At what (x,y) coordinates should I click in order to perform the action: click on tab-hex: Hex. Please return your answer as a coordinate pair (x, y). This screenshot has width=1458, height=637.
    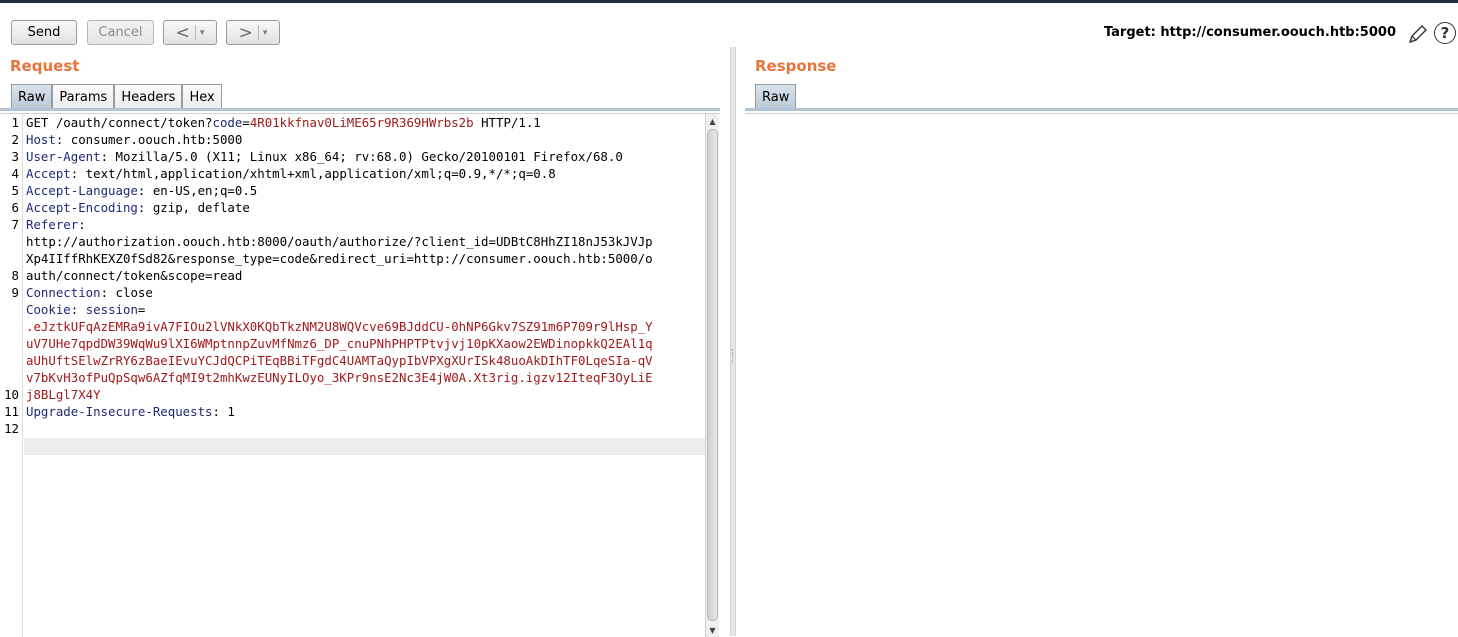
    Looking at the image, I should click on (202, 96).